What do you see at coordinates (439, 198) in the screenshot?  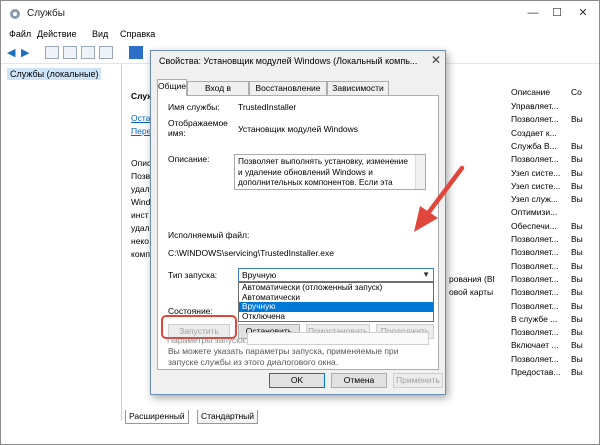 I see `pointer-arrow-icon` at bounding box center [439, 198].